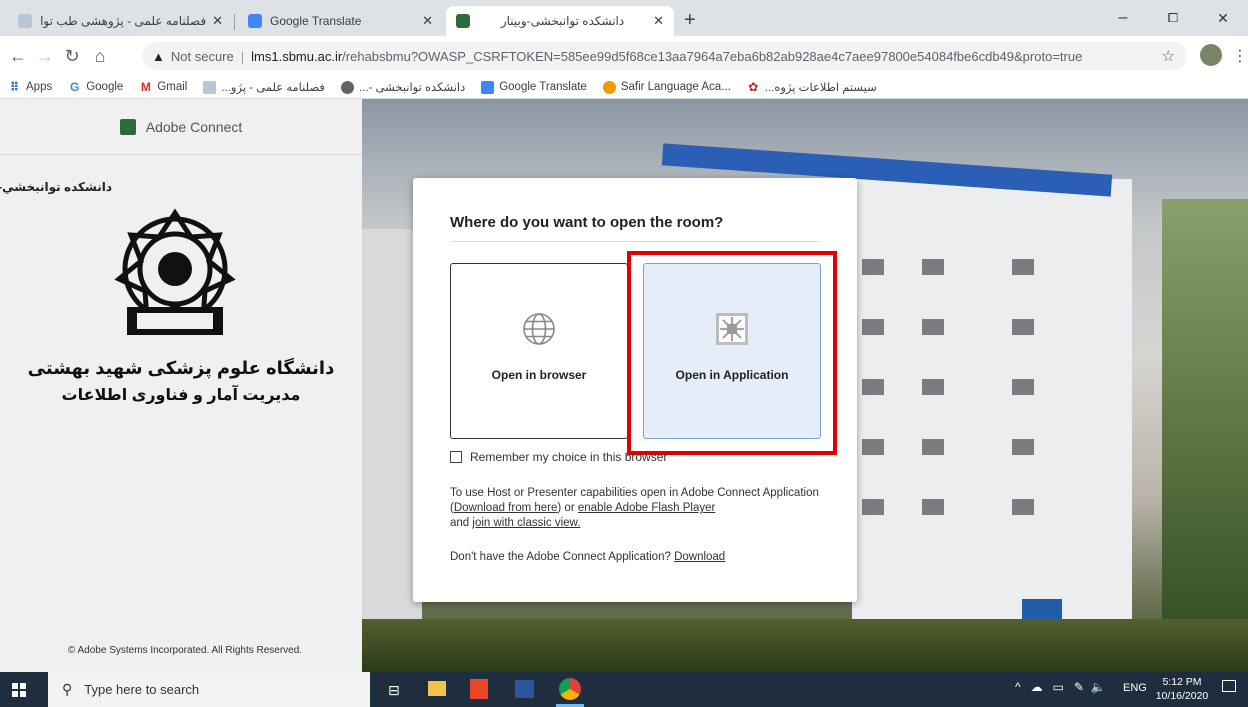 The image size is (1248, 707). I want to click on system-tray-icons: ^ ☁ ▭ ✎ 🔈, so click(1060, 687).